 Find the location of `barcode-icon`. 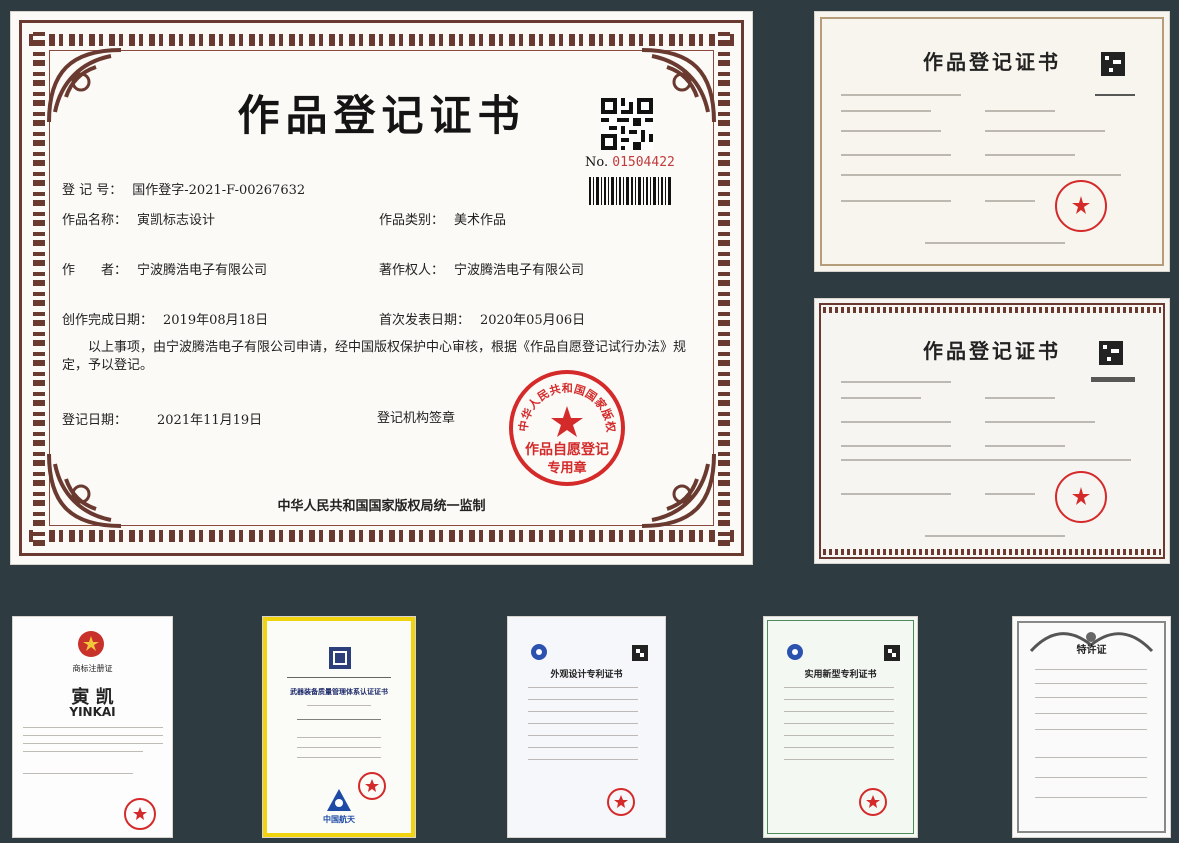

barcode-icon is located at coordinates (630, 191).